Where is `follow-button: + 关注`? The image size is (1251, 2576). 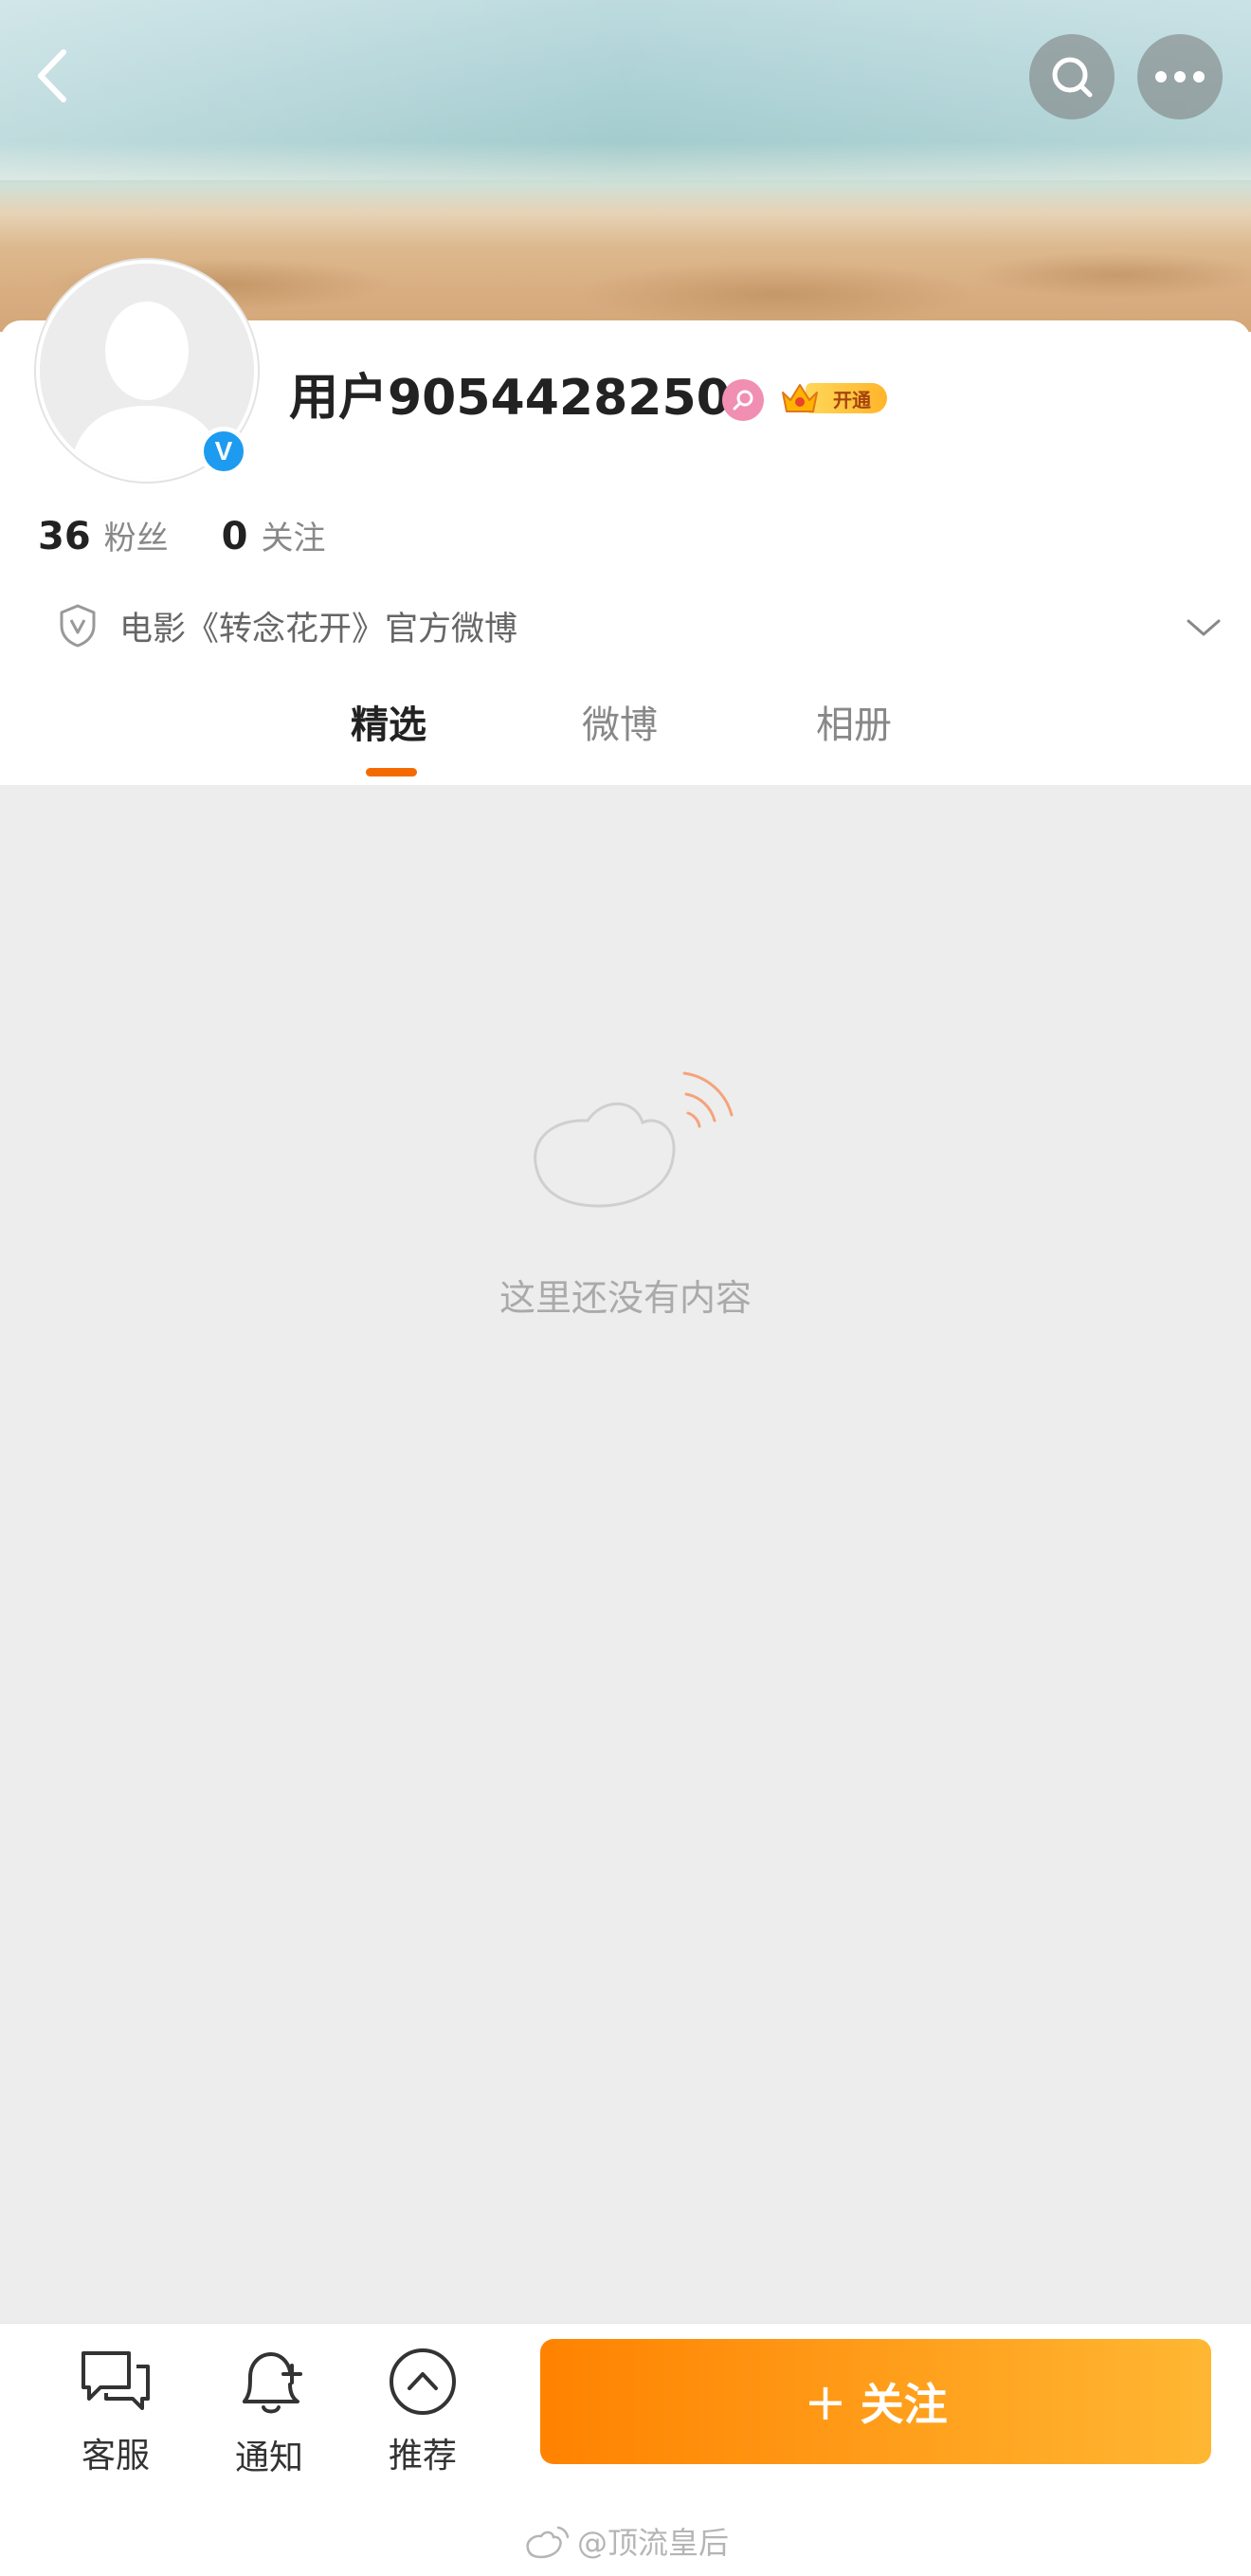
follow-button: + 关注 is located at coordinates (876, 2401).